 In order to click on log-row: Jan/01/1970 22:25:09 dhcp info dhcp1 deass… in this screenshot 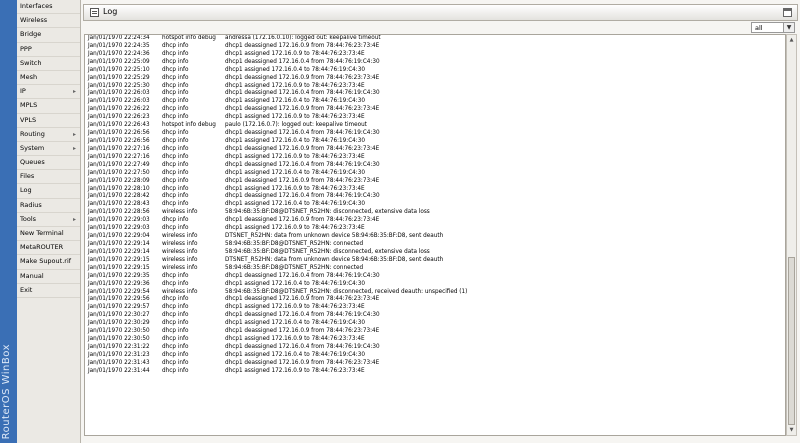, I will do `click(435, 63)`.